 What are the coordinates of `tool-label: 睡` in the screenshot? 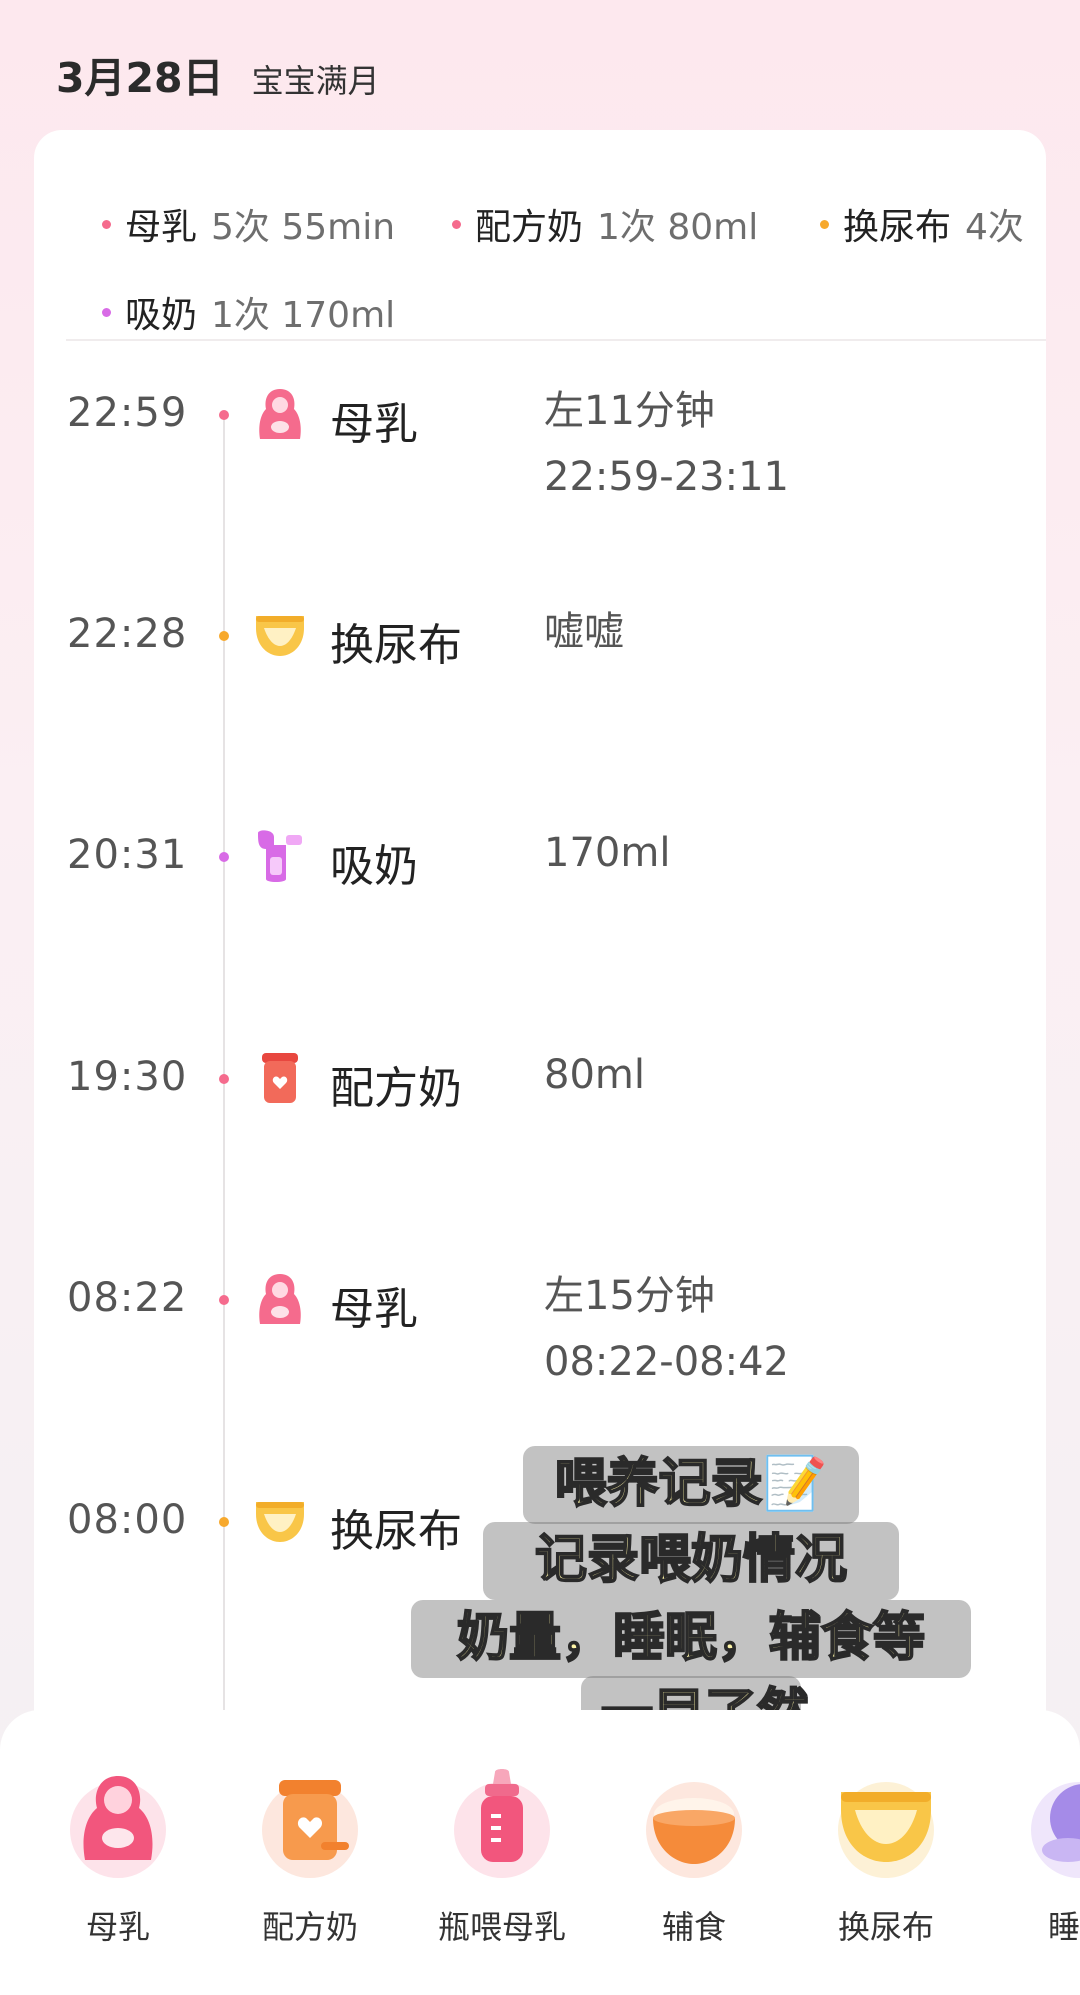 It's located at (1064, 1927).